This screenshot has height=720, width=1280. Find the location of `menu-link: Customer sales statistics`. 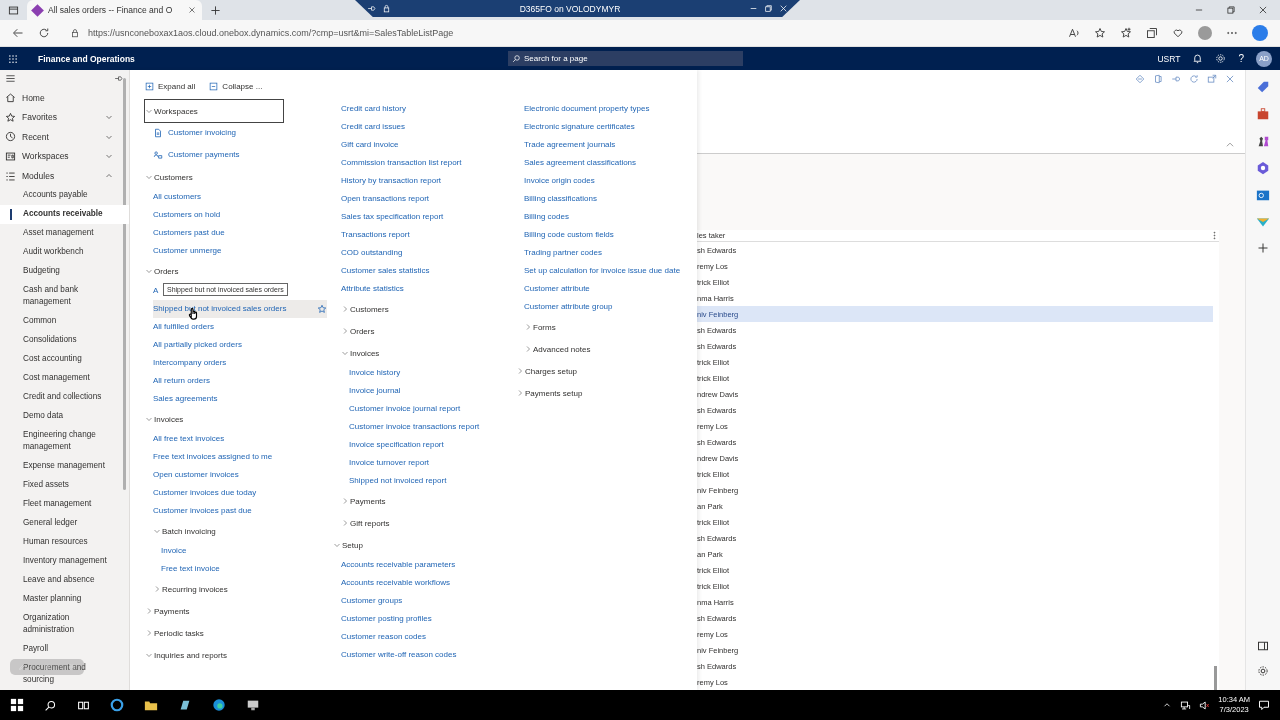

menu-link: Customer sales statistics is located at coordinates (385, 271).